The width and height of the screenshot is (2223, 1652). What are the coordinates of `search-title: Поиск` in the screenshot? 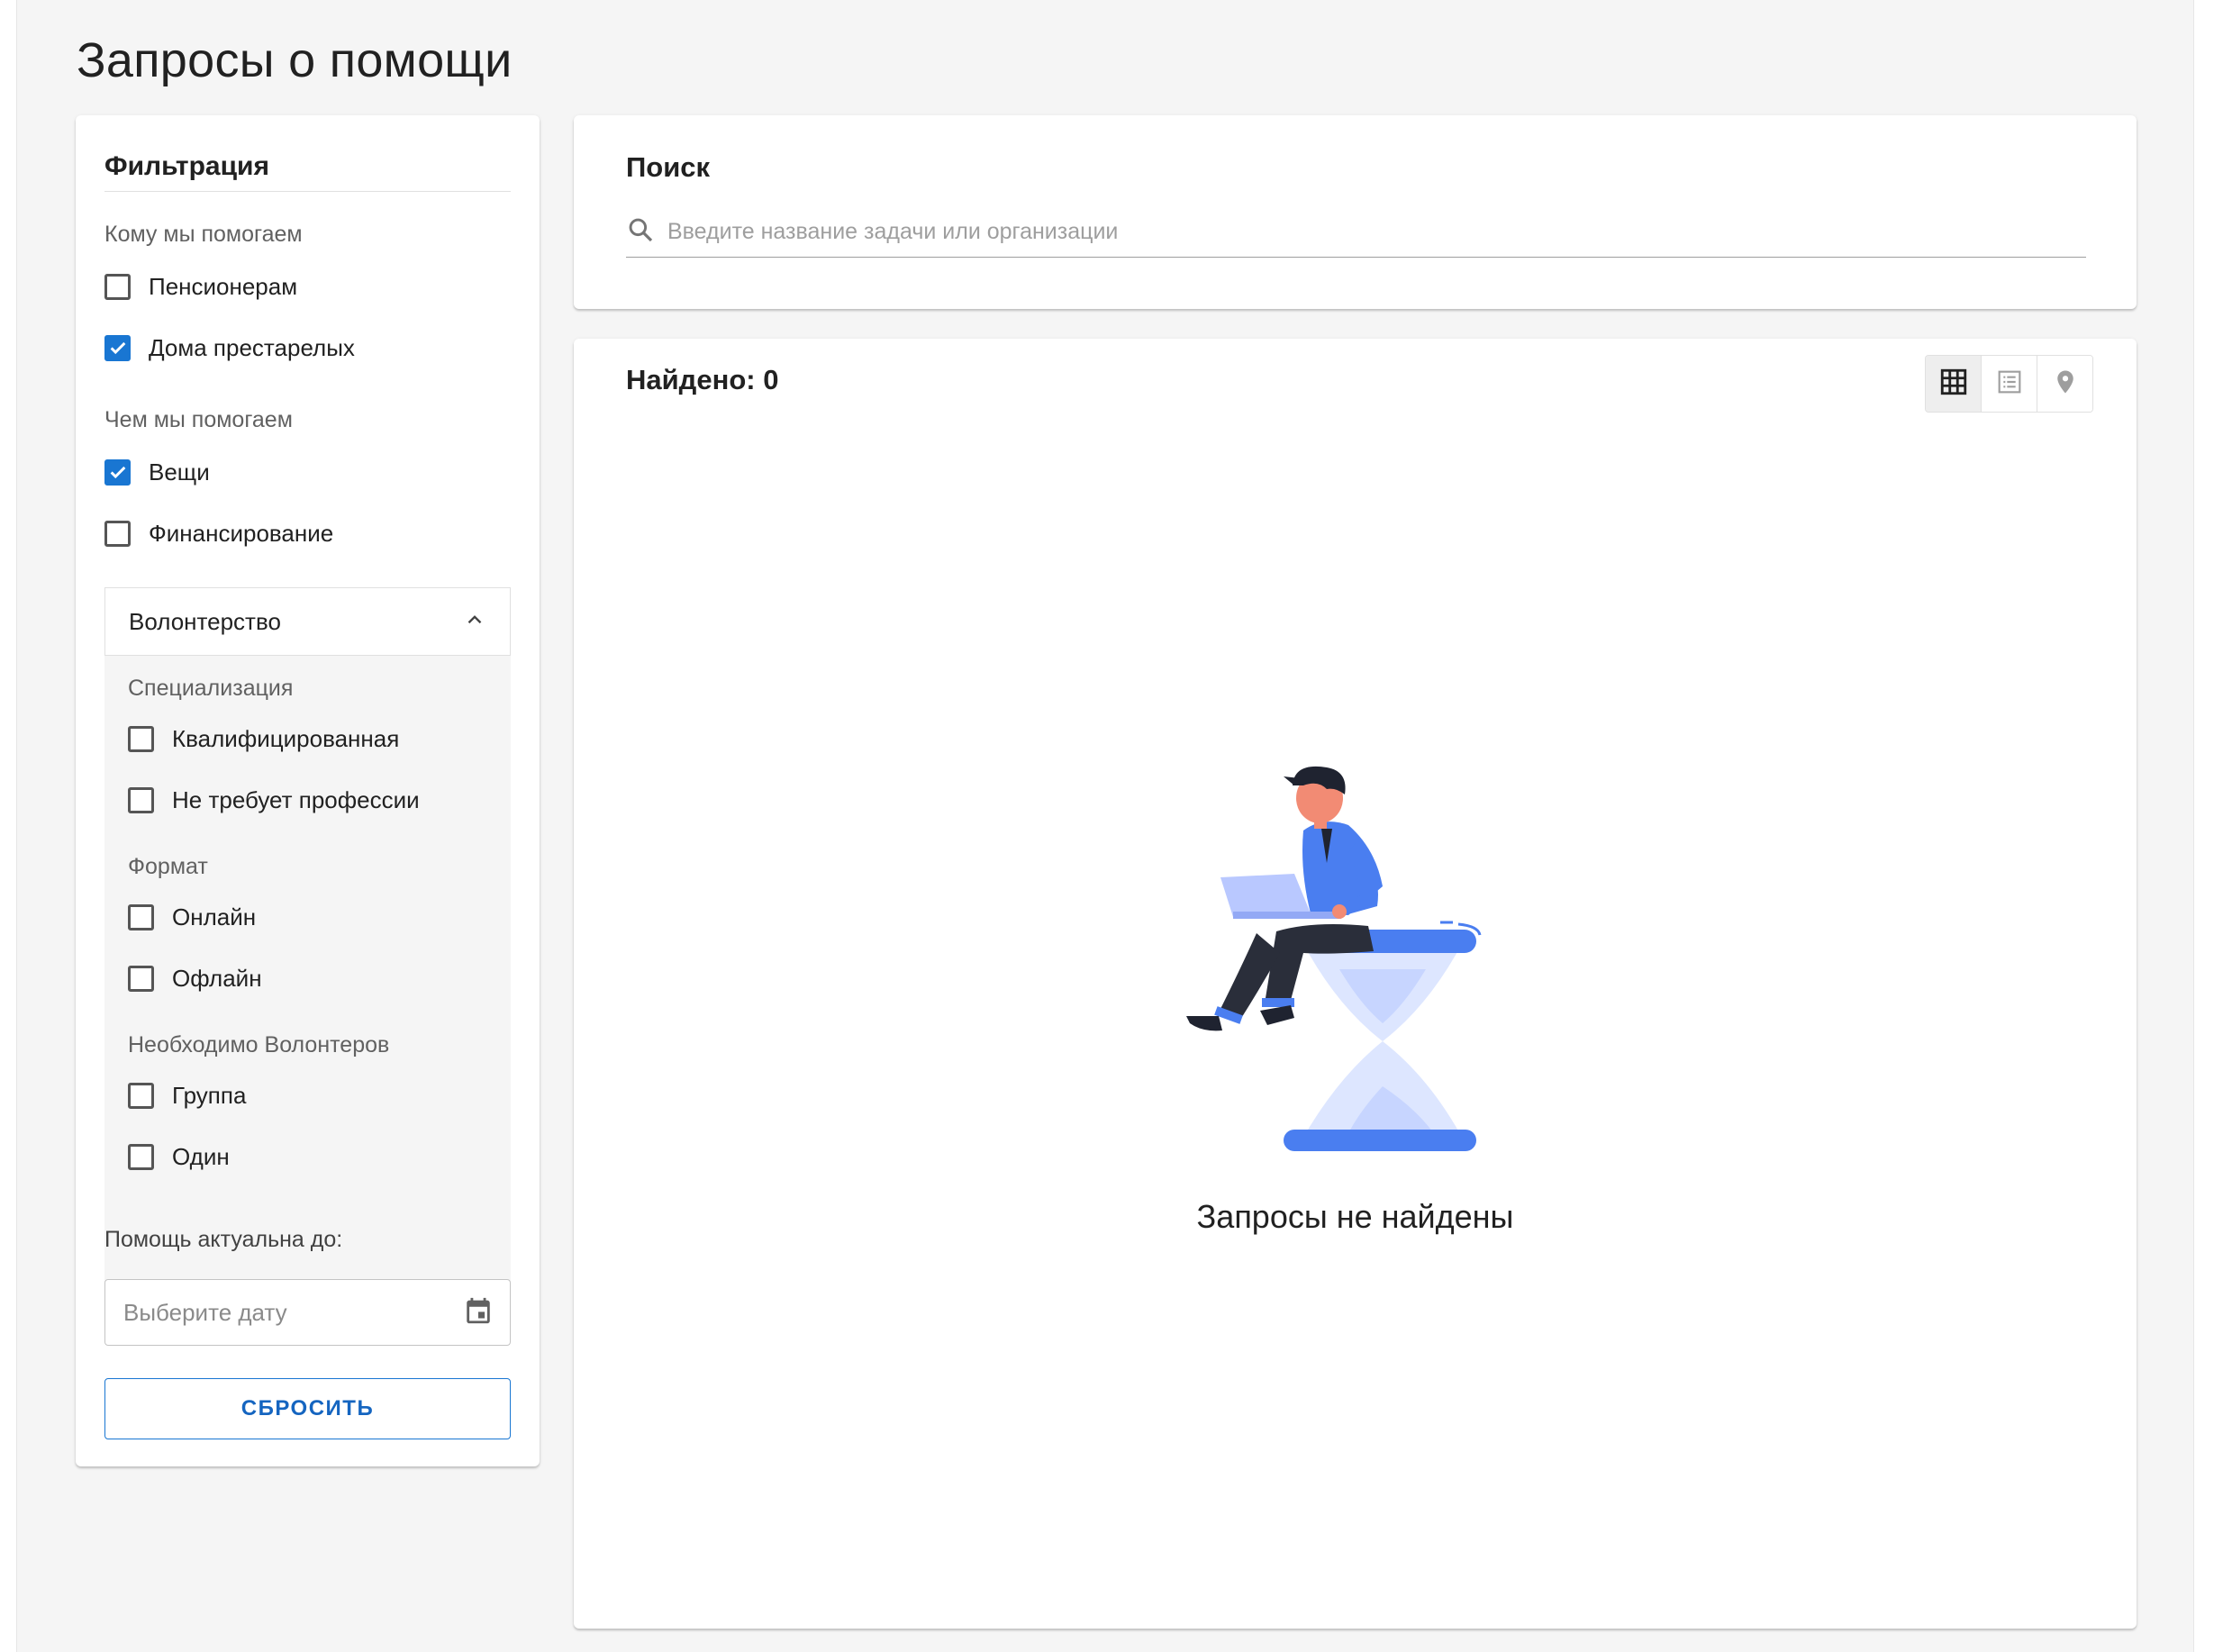 It's located at (669, 167).